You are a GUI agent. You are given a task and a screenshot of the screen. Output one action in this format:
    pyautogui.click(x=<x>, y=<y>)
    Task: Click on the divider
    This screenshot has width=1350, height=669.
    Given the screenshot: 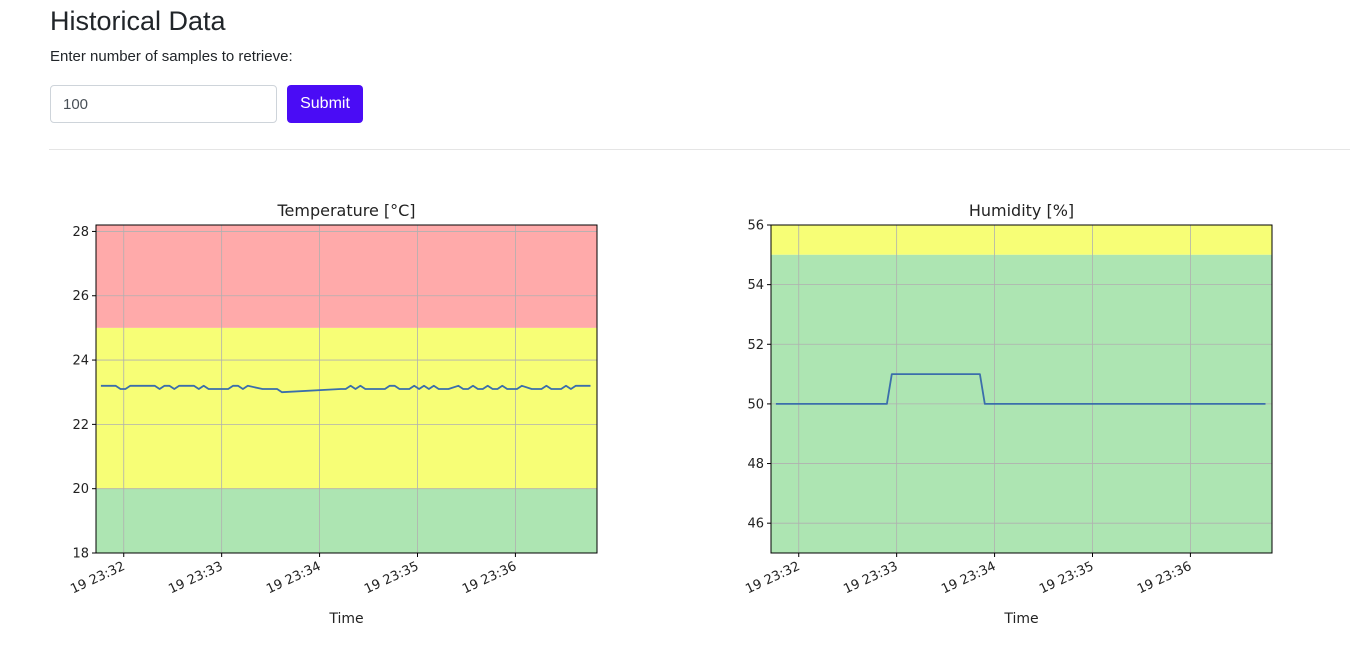 What is the action you would take?
    pyautogui.click(x=699, y=149)
    